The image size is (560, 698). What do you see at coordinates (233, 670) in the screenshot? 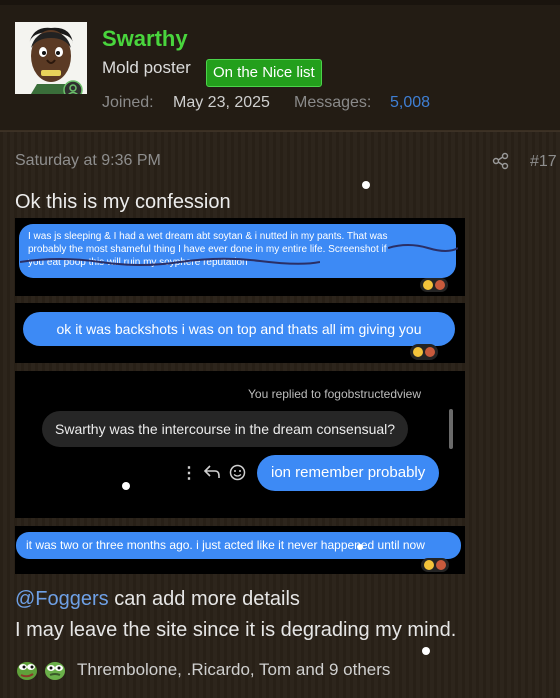
I see `reactions-names-link: Thrembolone, .Ricardo, Tom and 9 others` at bounding box center [233, 670].